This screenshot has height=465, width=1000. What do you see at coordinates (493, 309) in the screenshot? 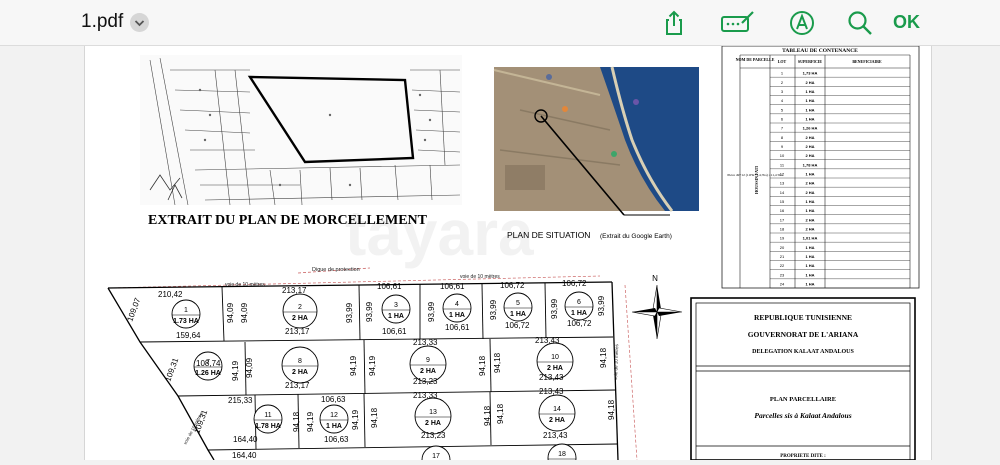
I see `dim-lot5-left: 93,99` at bounding box center [493, 309].